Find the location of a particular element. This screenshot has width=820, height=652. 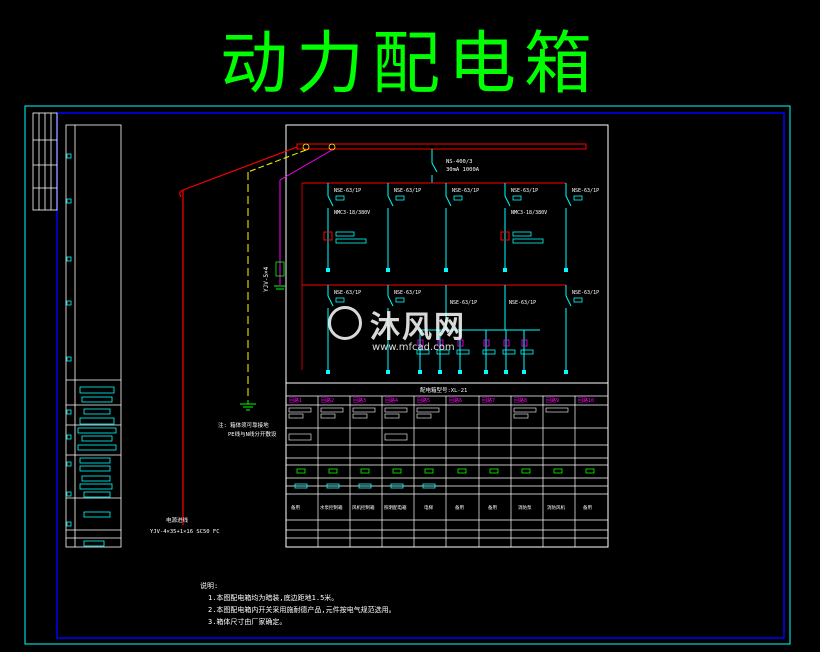

notes-heading: 说明: is located at coordinates (209, 586).